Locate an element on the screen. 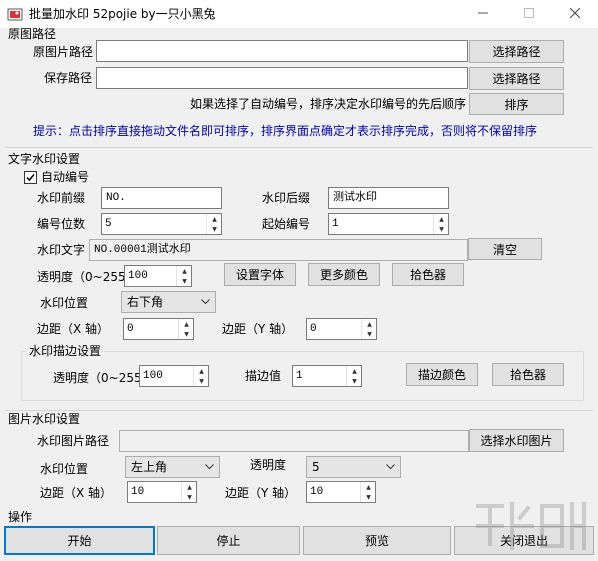  minimize-icon is located at coordinates (483, 14).